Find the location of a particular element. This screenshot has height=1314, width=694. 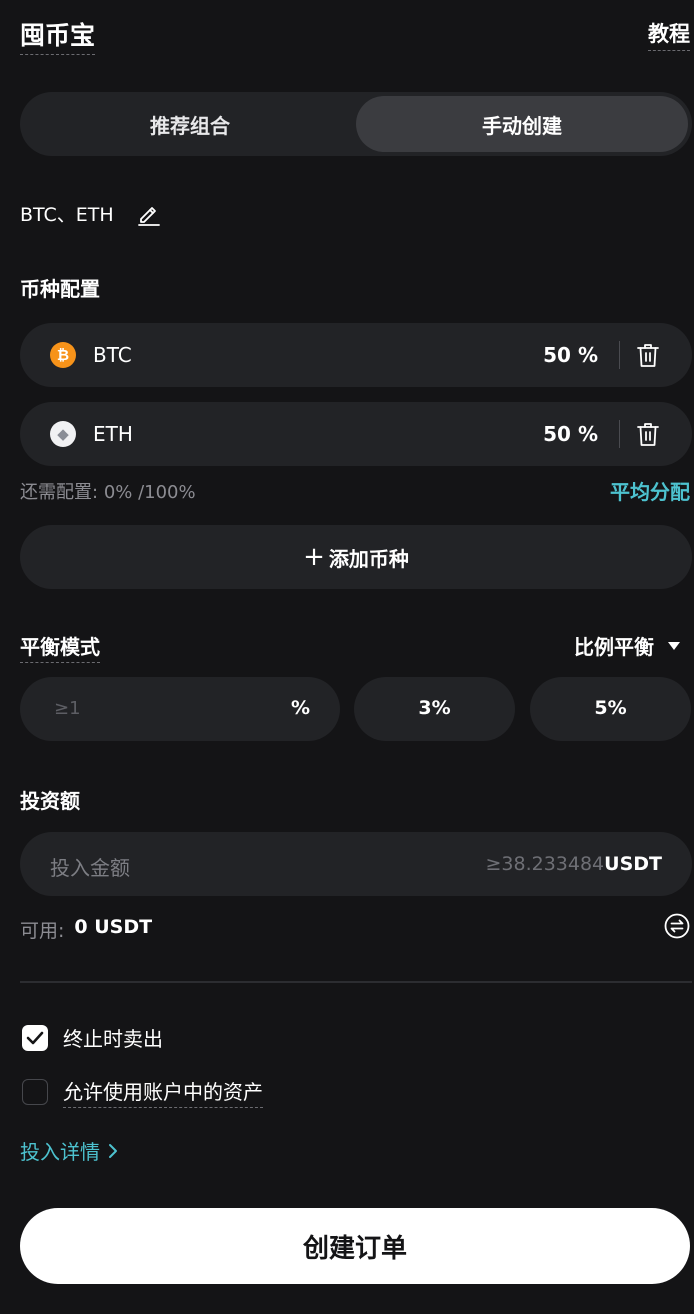

allocation-heading: 币种配置 is located at coordinates (60, 289).